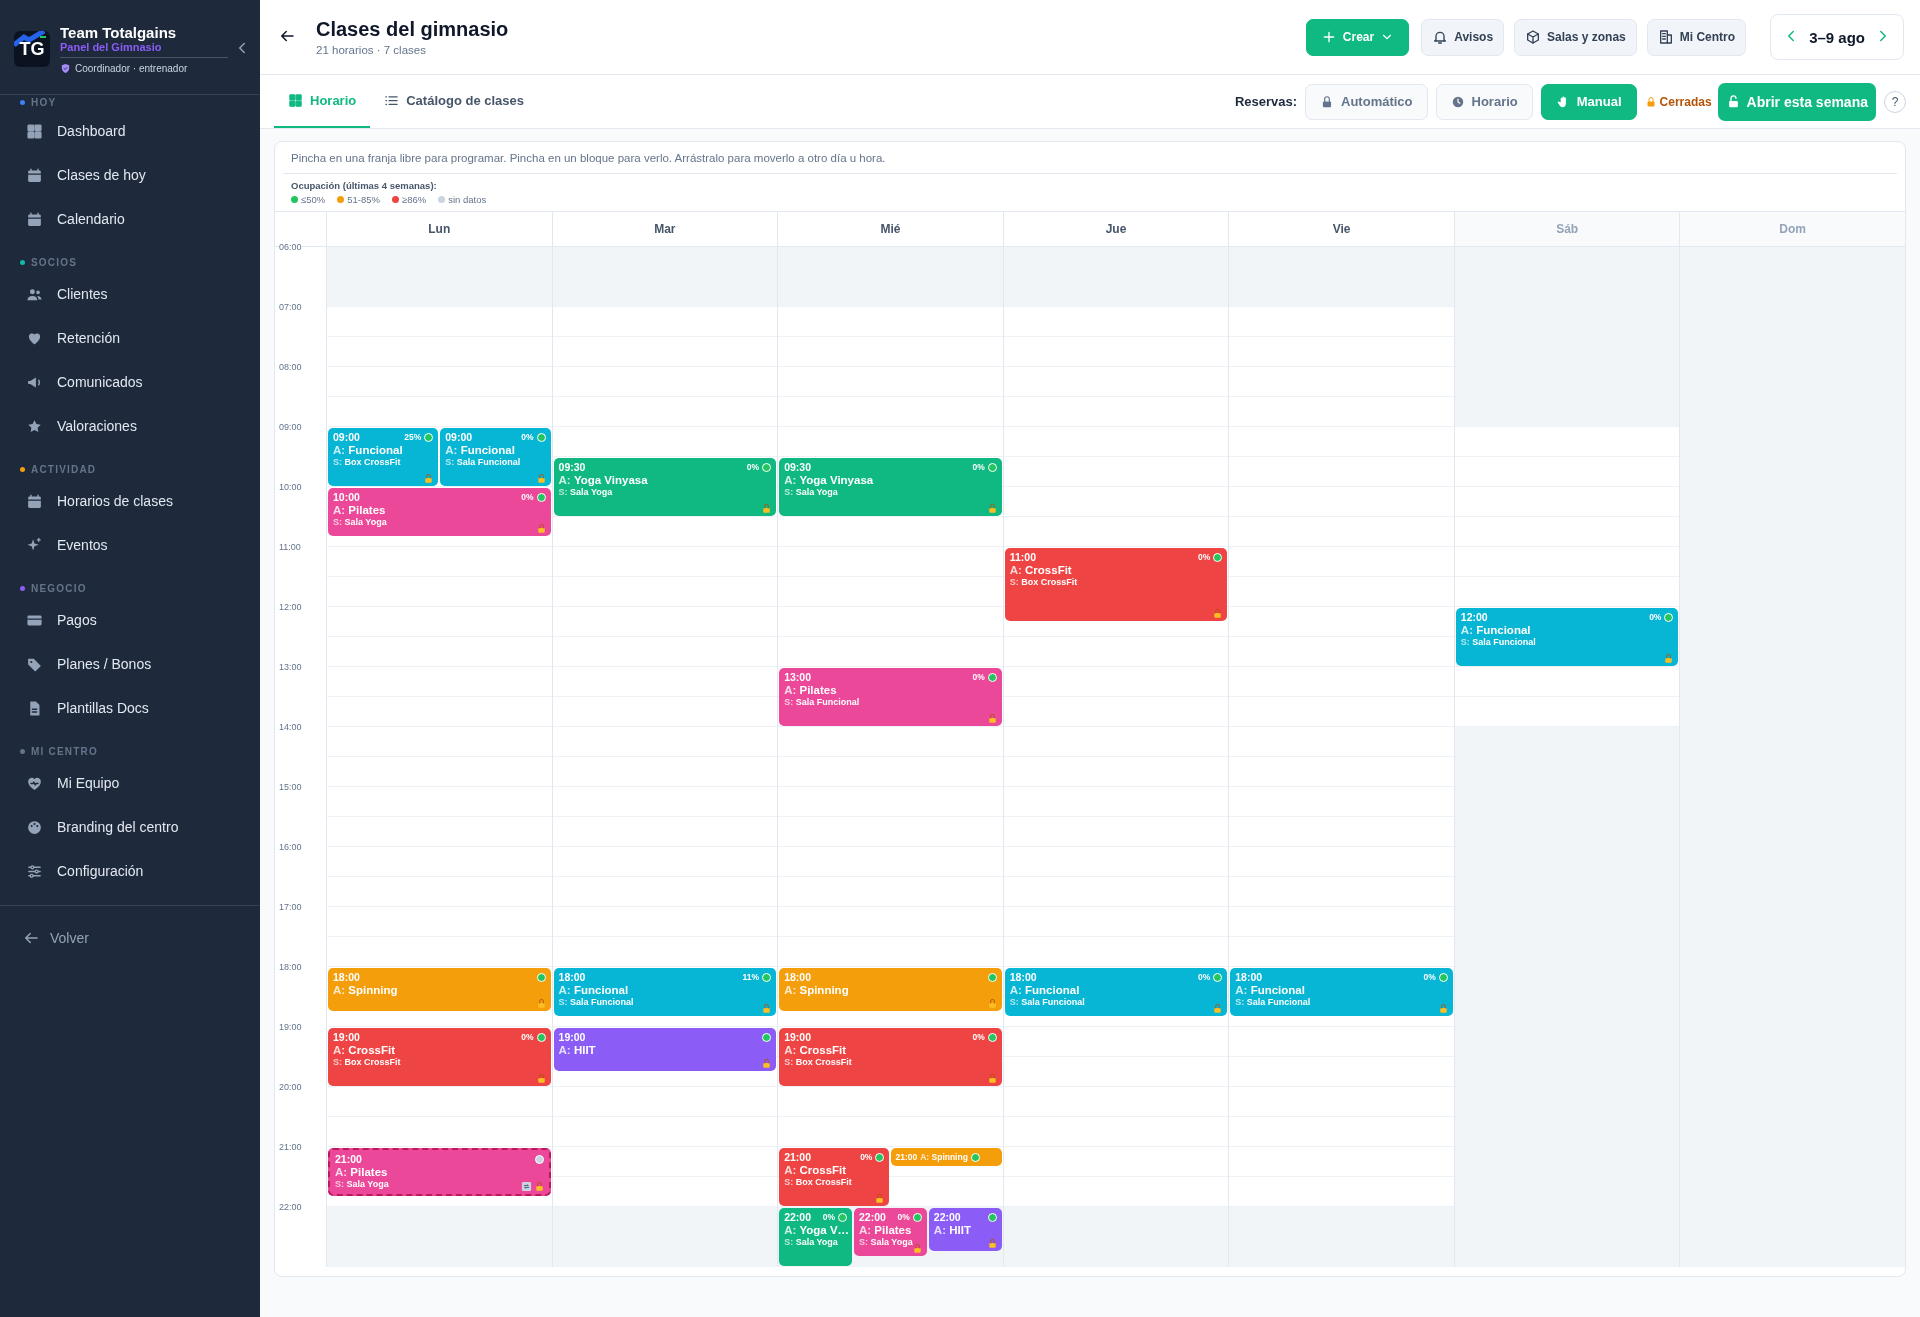 This screenshot has height=1317, width=1920. What do you see at coordinates (392, 100) in the screenshot?
I see `list-icon` at bounding box center [392, 100].